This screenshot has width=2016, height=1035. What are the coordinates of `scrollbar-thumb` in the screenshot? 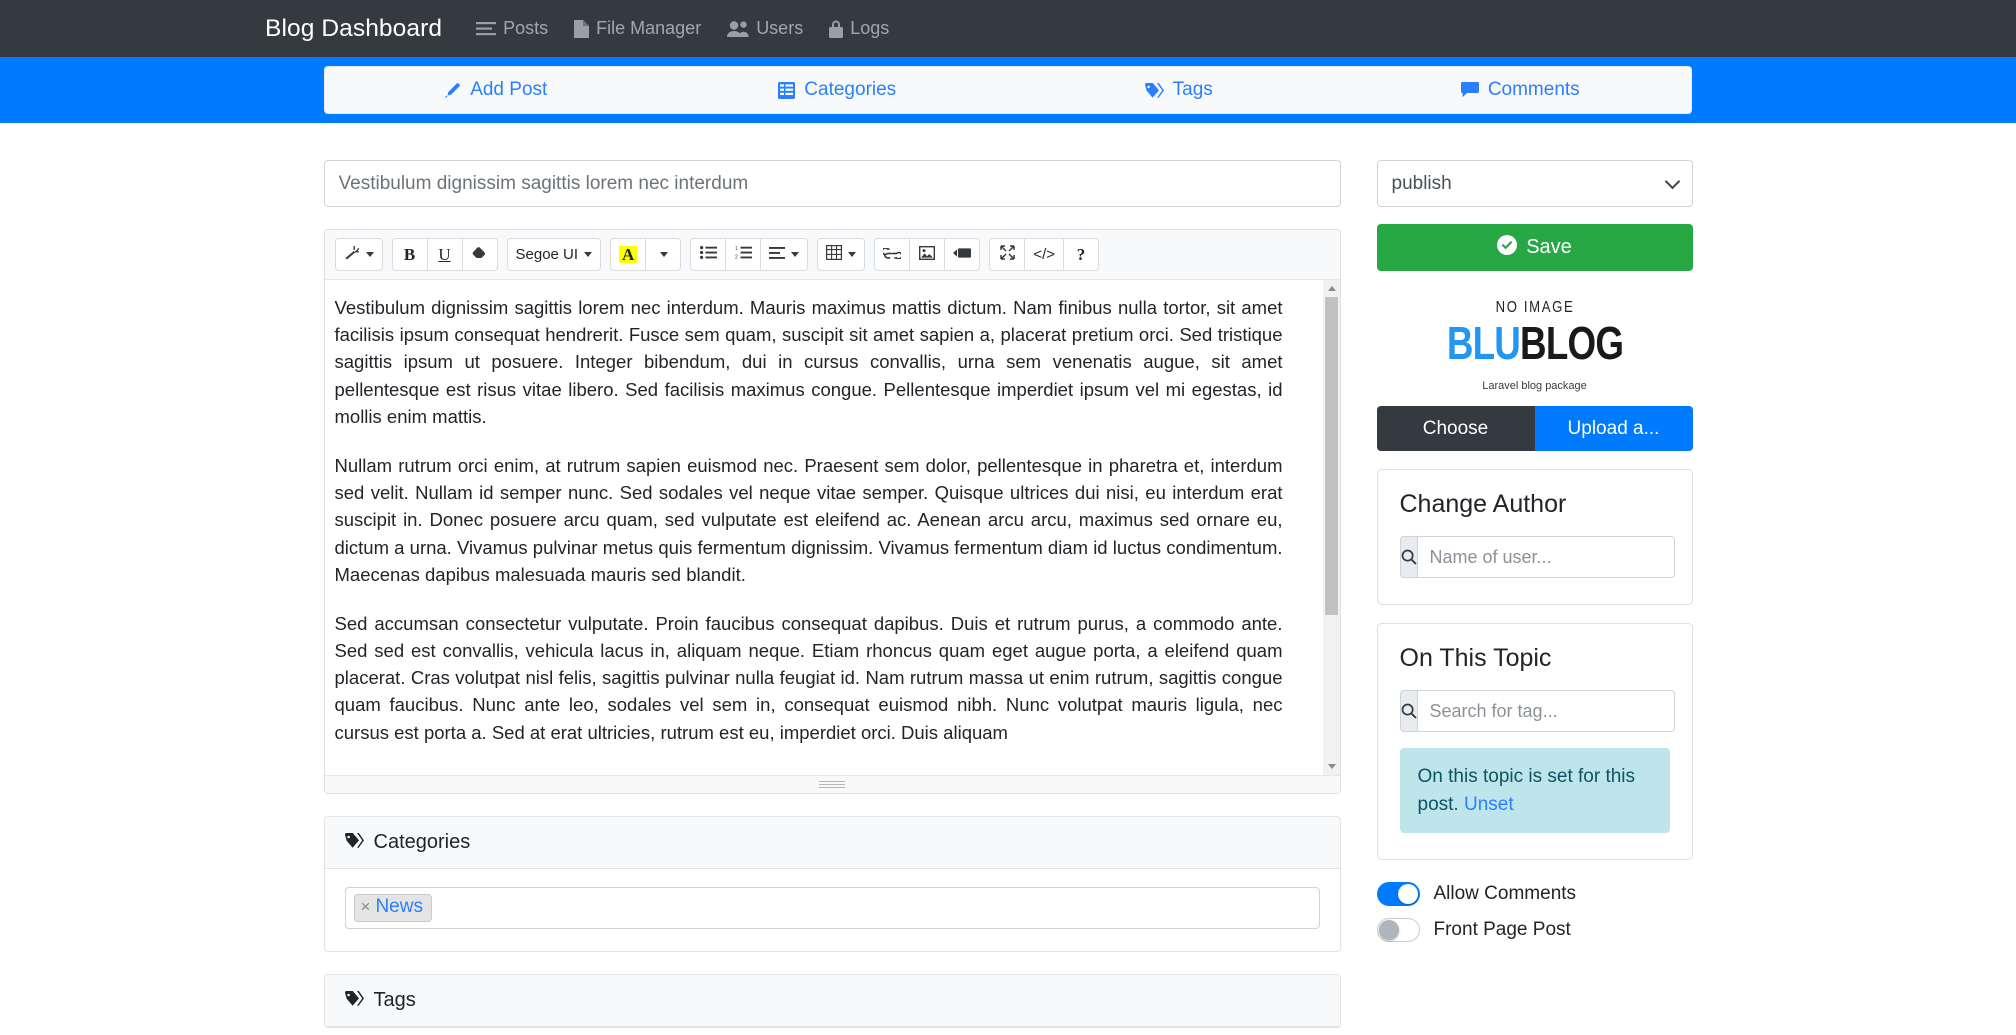 It's located at (1331, 456).